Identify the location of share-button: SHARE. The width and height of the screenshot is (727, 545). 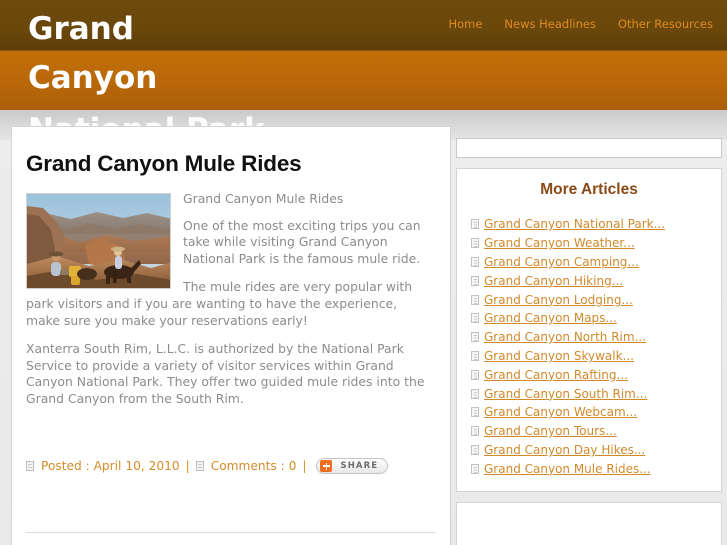
(352, 466).